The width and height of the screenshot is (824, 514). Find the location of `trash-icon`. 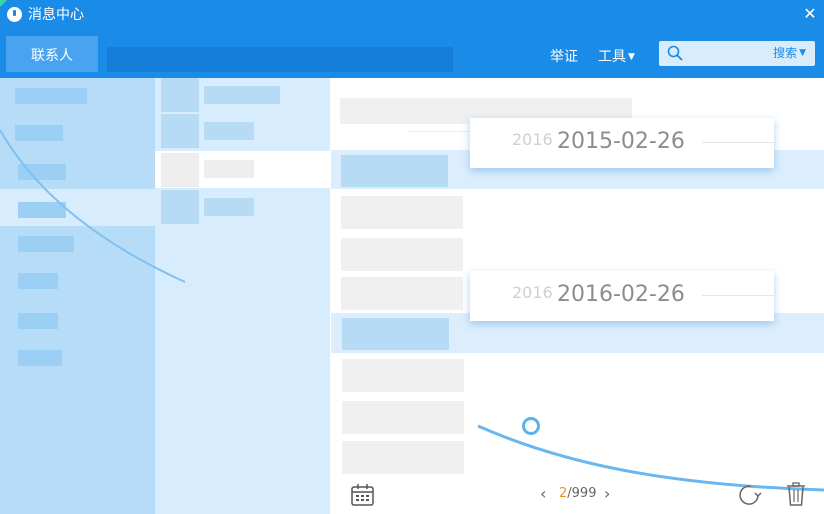

trash-icon is located at coordinates (796, 494).